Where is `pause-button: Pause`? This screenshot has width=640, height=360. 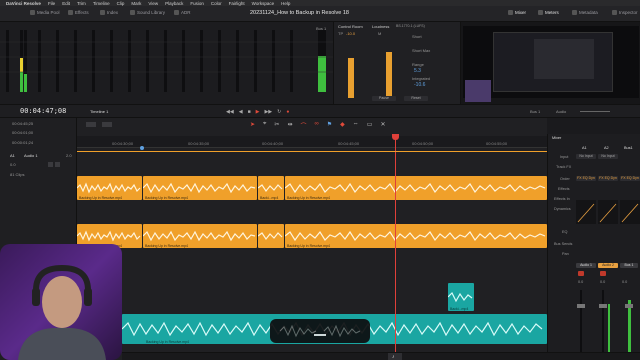
pause-button: Pause is located at coordinates (384, 98).